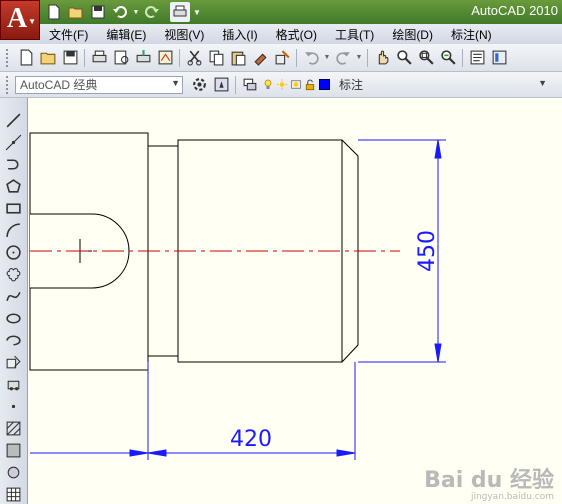 The height and width of the screenshot is (504, 562). Describe the element at coordinates (13, 472) in the screenshot. I see `region-icon` at that location.